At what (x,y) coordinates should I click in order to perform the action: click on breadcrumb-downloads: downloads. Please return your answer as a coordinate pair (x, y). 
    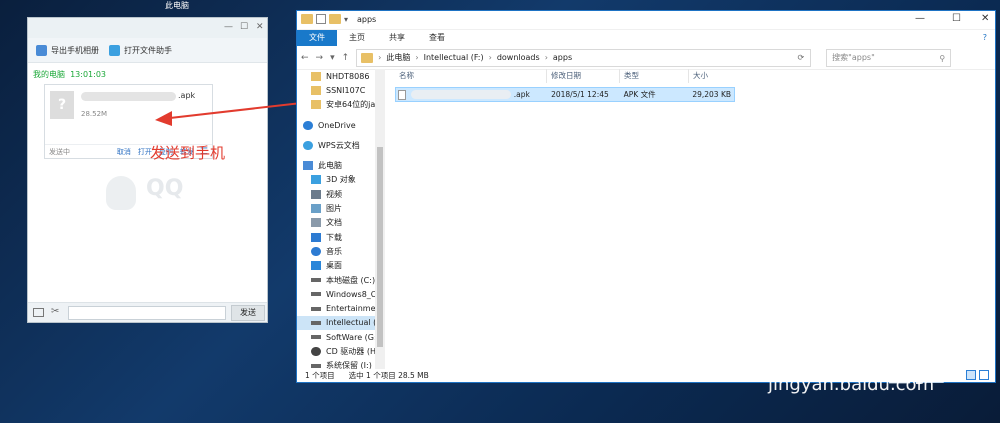
    Looking at the image, I should click on (518, 57).